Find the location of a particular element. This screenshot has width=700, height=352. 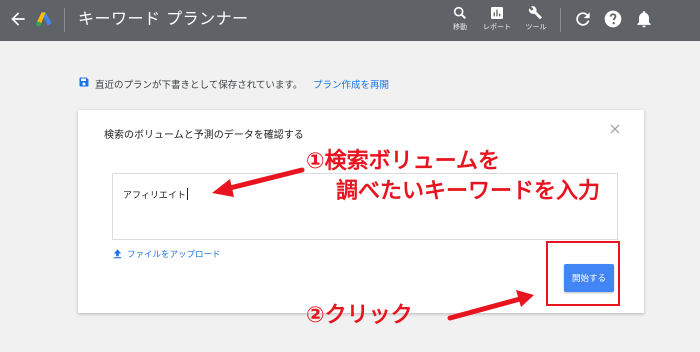

arrow-to-start-button is located at coordinates (490, 305).